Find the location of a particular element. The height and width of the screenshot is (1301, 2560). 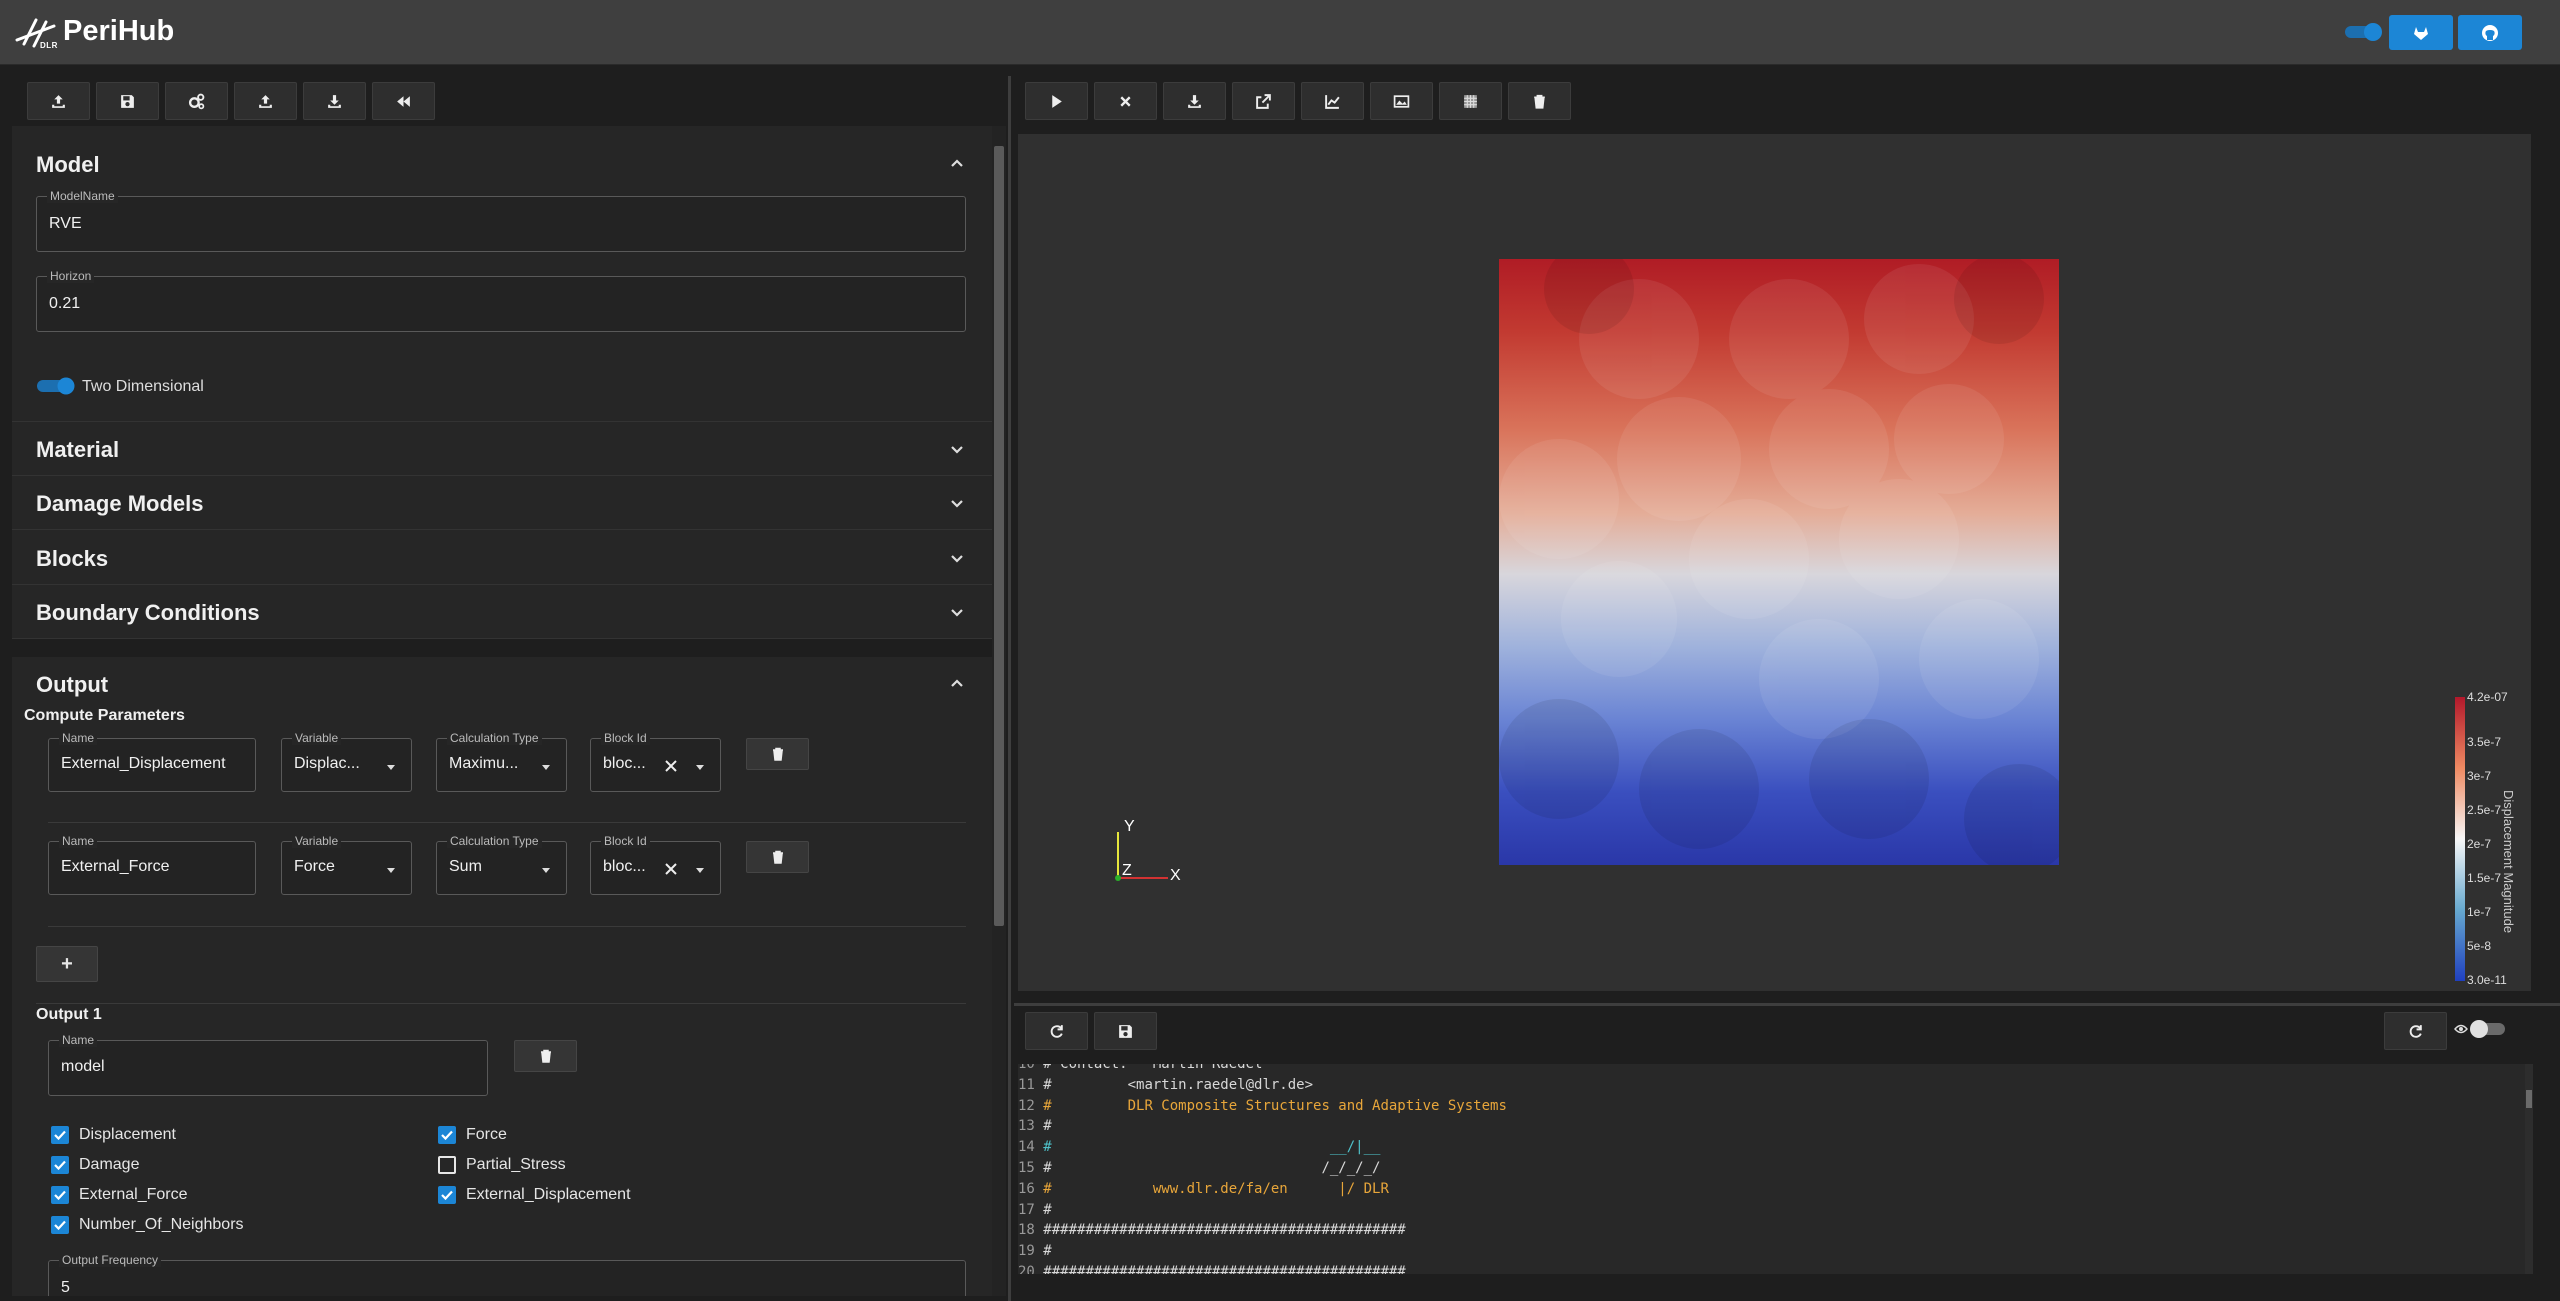

compute-name-field: Name External_Force is located at coordinates (152, 864).